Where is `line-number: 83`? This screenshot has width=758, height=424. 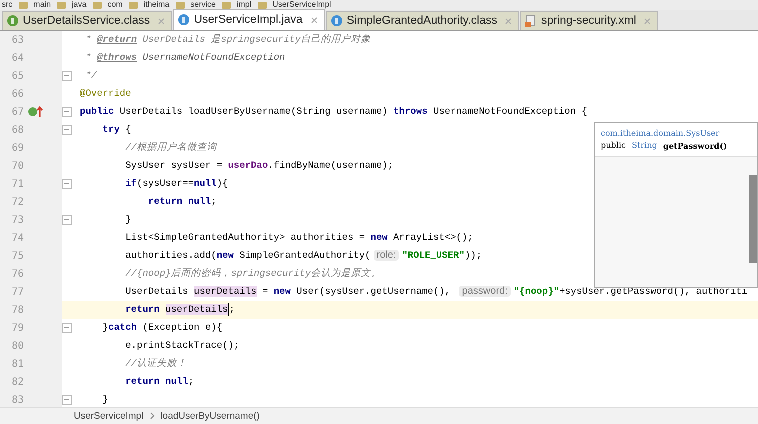
line-number: 83 is located at coordinates (17, 400).